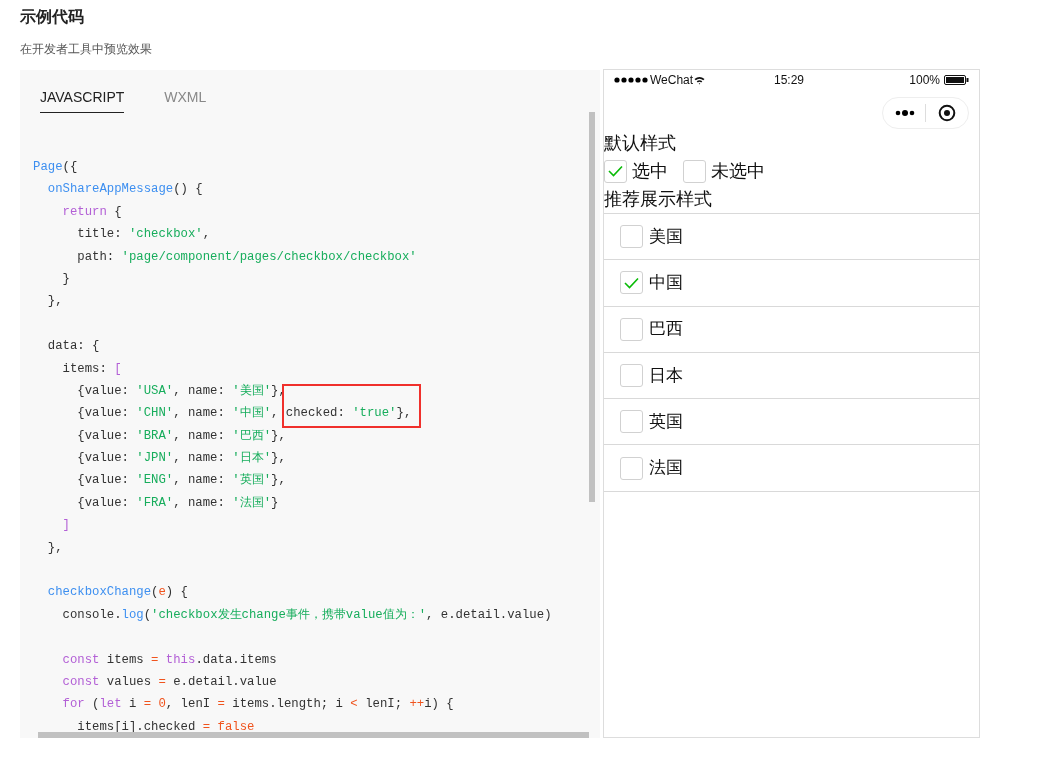 The height and width of the screenshot is (757, 1049). What do you see at coordinates (177, 502) in the screenshot?
I see `code-line: {value: 'FRA', name: '法国'}` at bounding box center [177, 502].